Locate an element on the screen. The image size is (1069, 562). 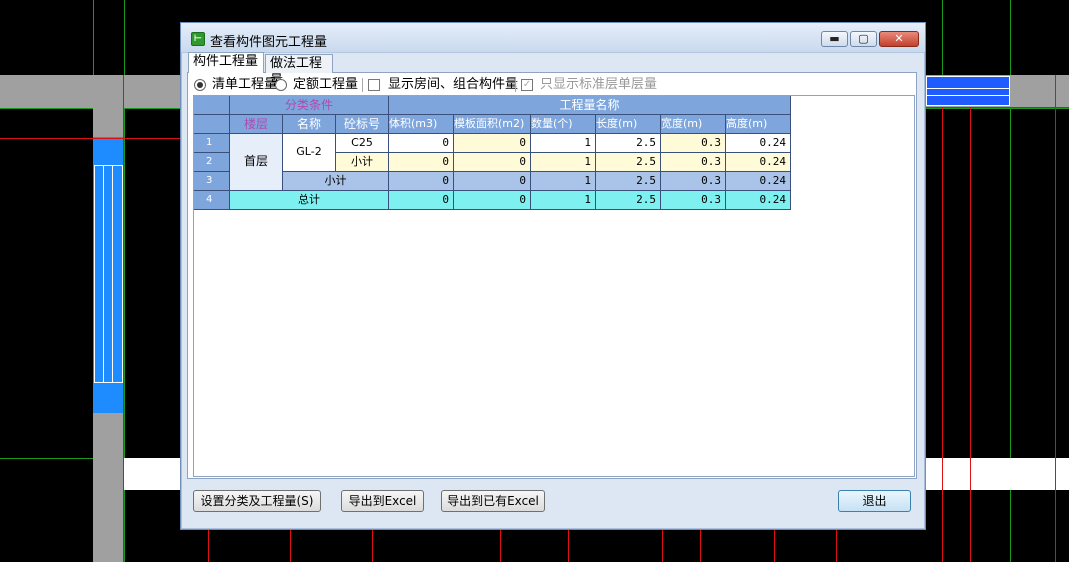
column-header-height: 高度(m) is located at coordinates (758, 124).